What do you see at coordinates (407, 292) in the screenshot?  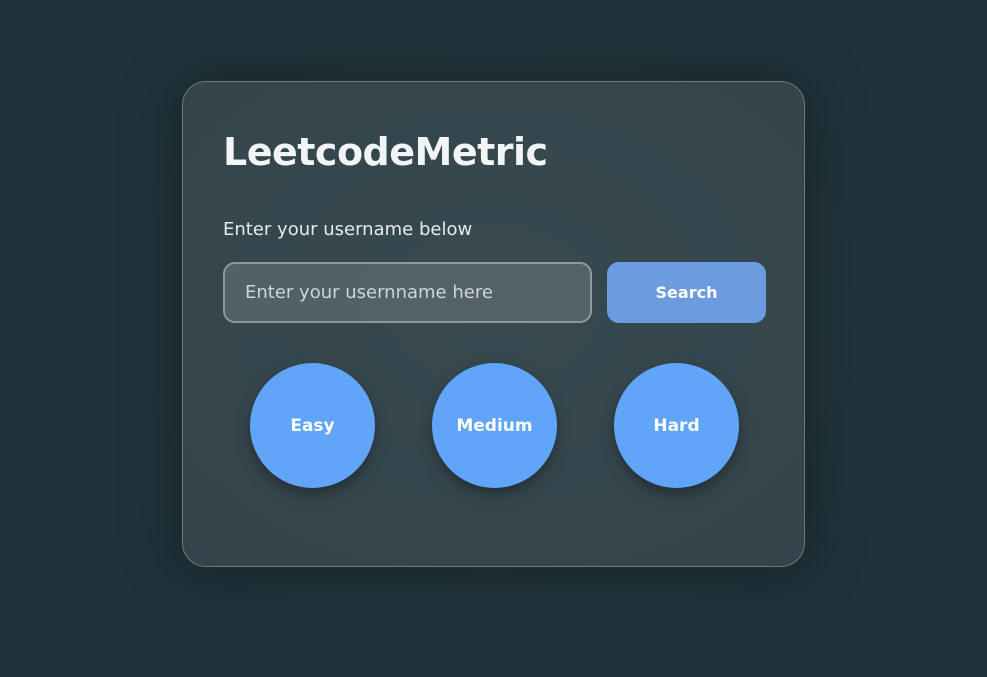 I see `username-input` at bounding box center [407, 292].